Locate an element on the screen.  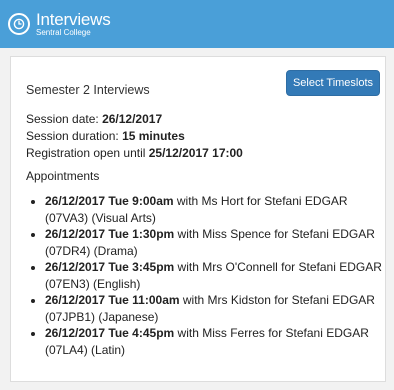
appointment-time: 26/12/2017 Tue 4:45pm is located at coordinates (110, 333).